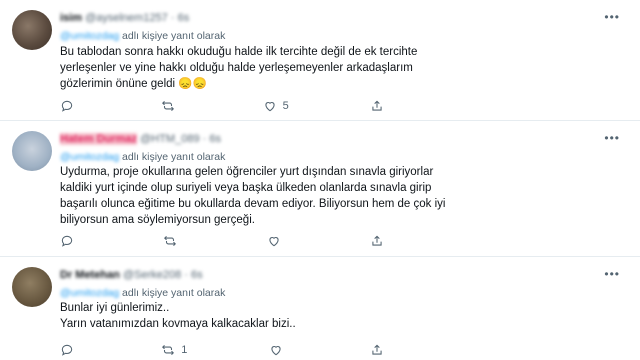 This screenshot has height=360, width=640. I want to click on tweet-actions, so click(225, 241).